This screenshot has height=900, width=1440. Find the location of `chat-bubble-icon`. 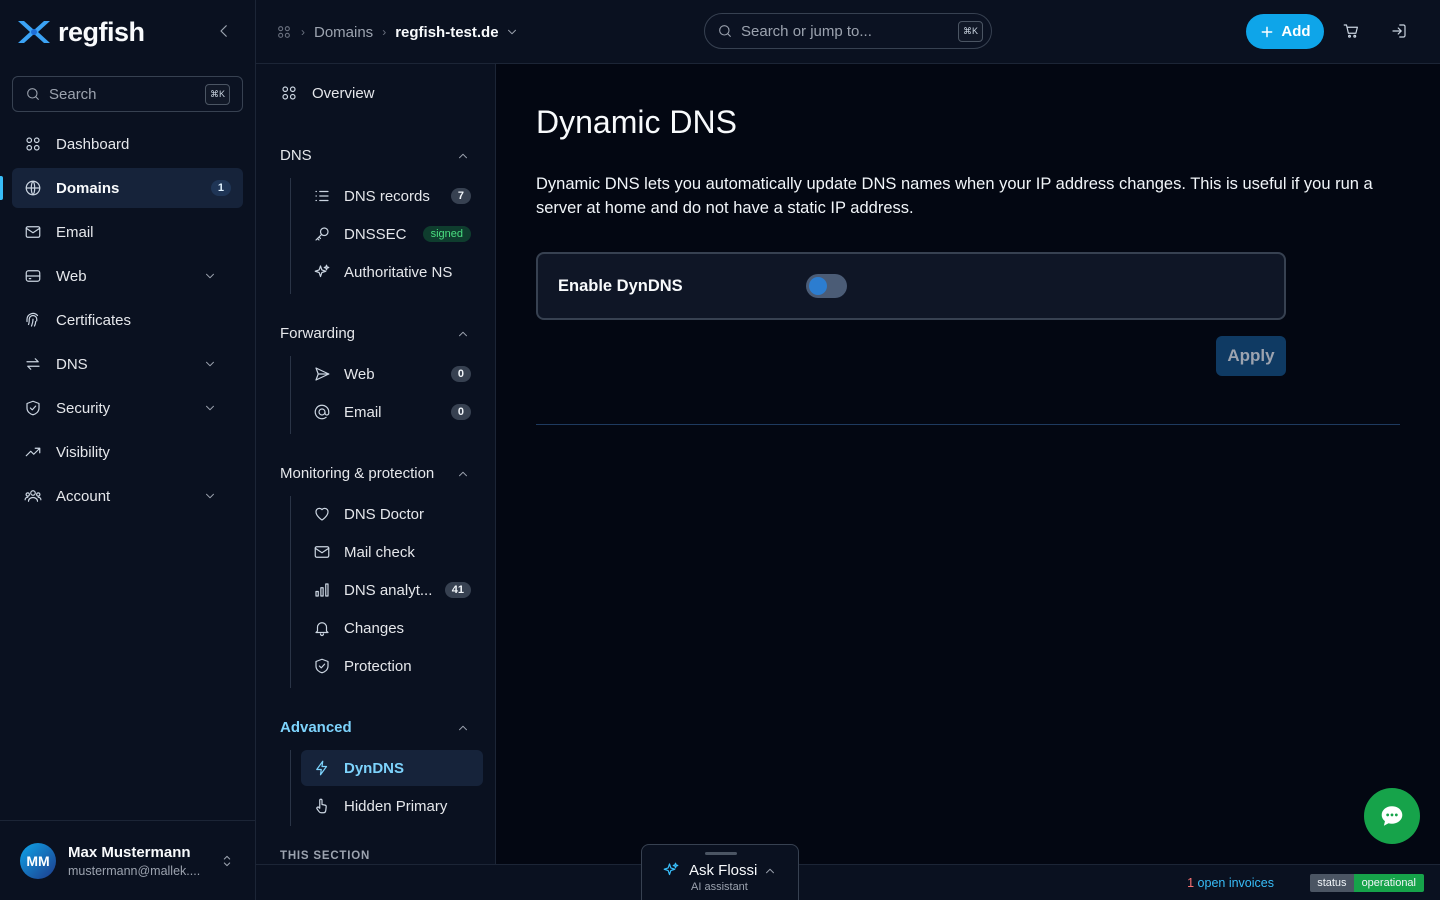

chat-bubble-icon is located at coordinates (1392, 816).